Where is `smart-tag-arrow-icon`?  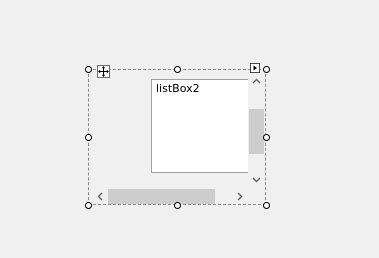
smart-tag-arrow-icon is located at coordinates (255, 68).